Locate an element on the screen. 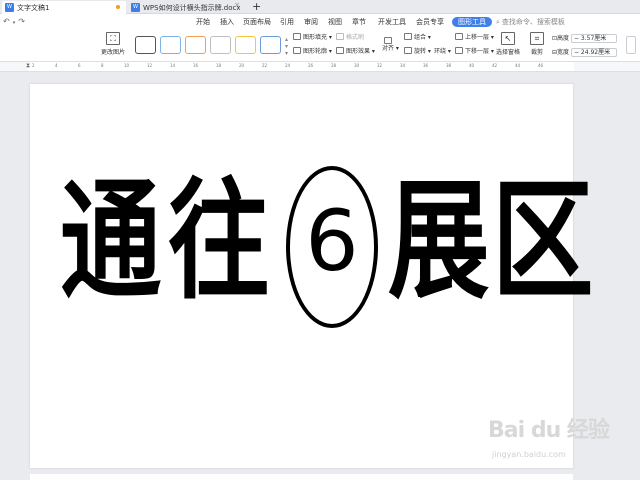 The image size is (640, 480). command-search: ⌕ 查找命令、搜索模板 is located at coordinates (530, 22).